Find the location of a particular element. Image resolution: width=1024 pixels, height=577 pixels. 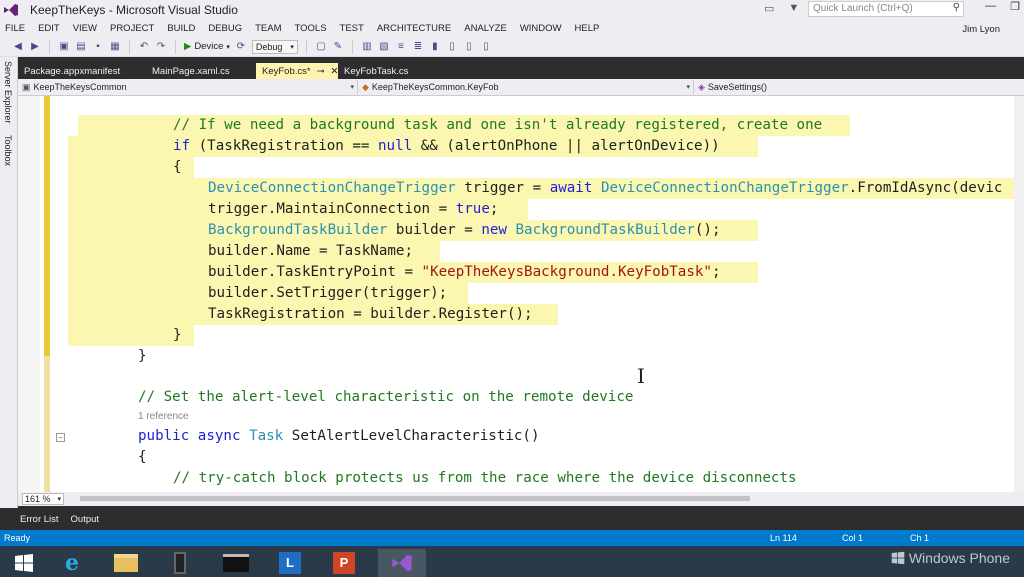

lync-app: L is located at coordinates (290, 563).